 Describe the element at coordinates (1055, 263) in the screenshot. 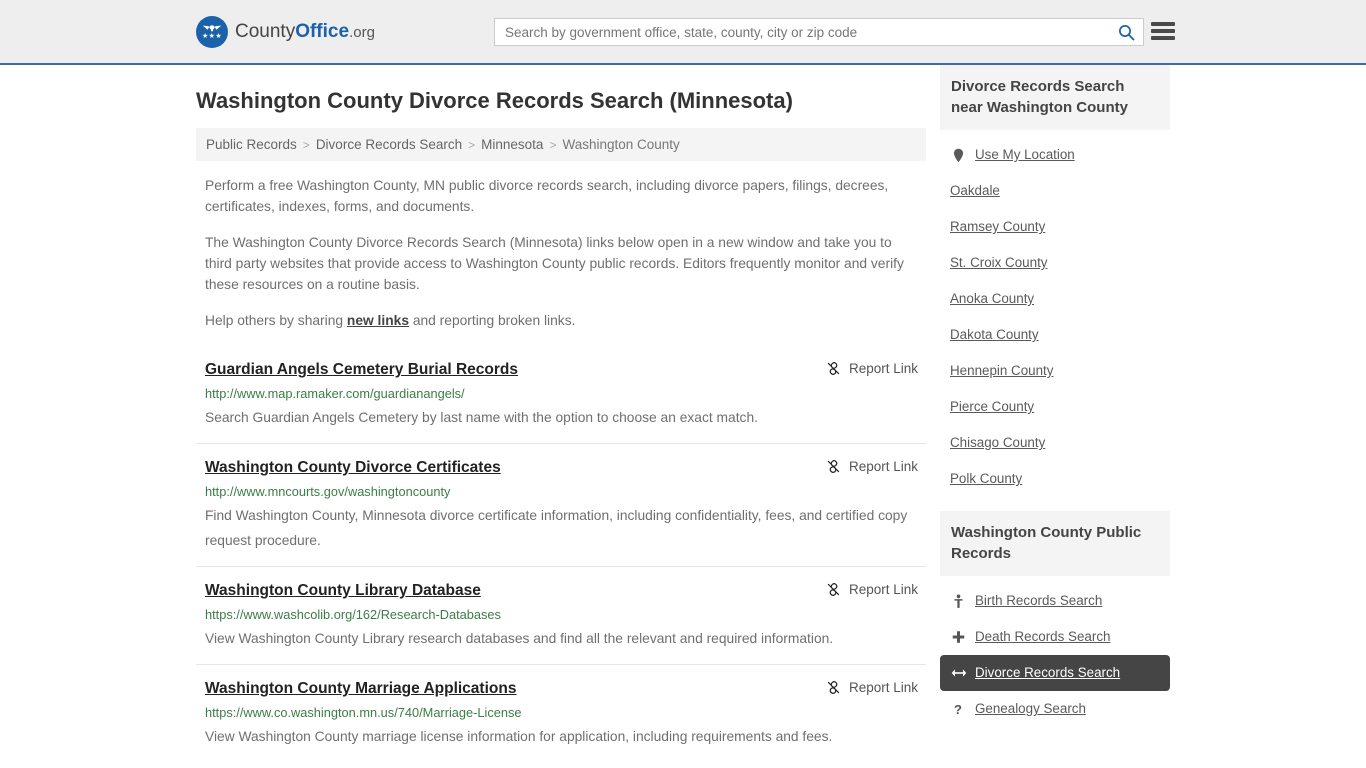

I see `sidebar-item-st-croix-county: St. Croix County` at that location.